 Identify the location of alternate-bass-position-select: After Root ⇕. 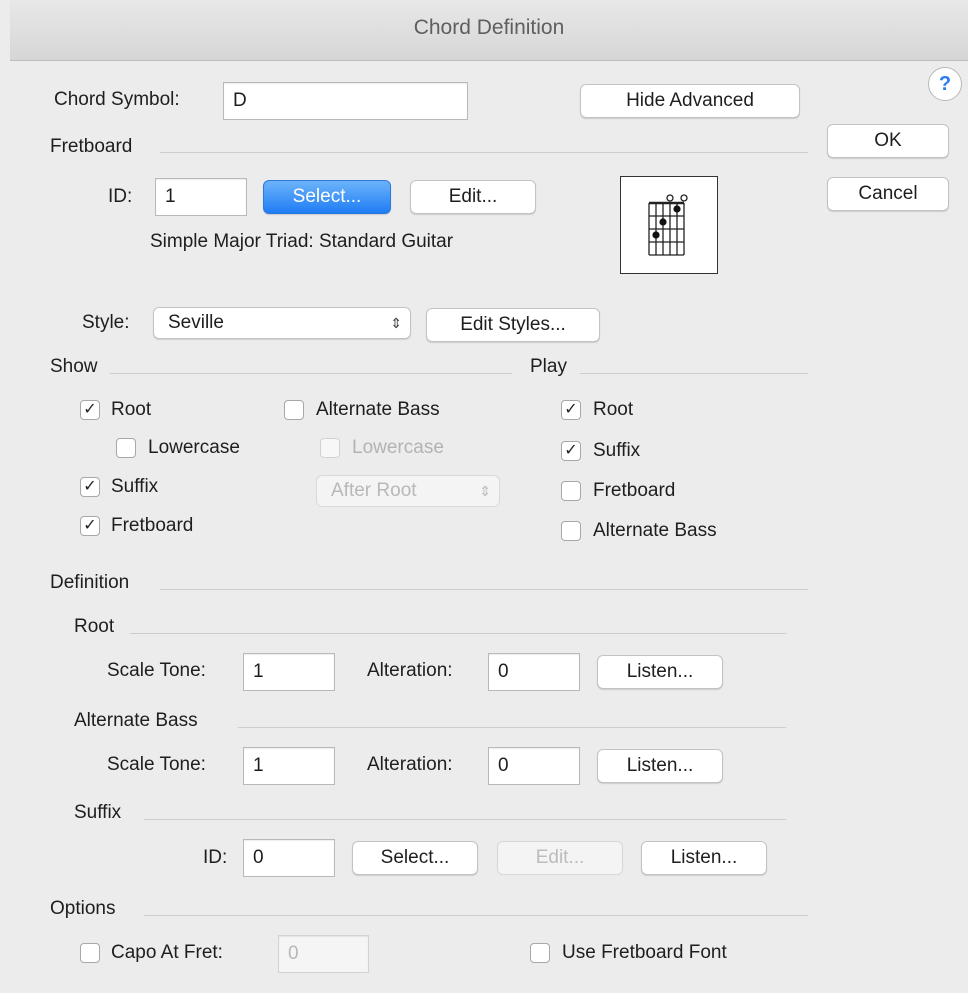
(408, 491).